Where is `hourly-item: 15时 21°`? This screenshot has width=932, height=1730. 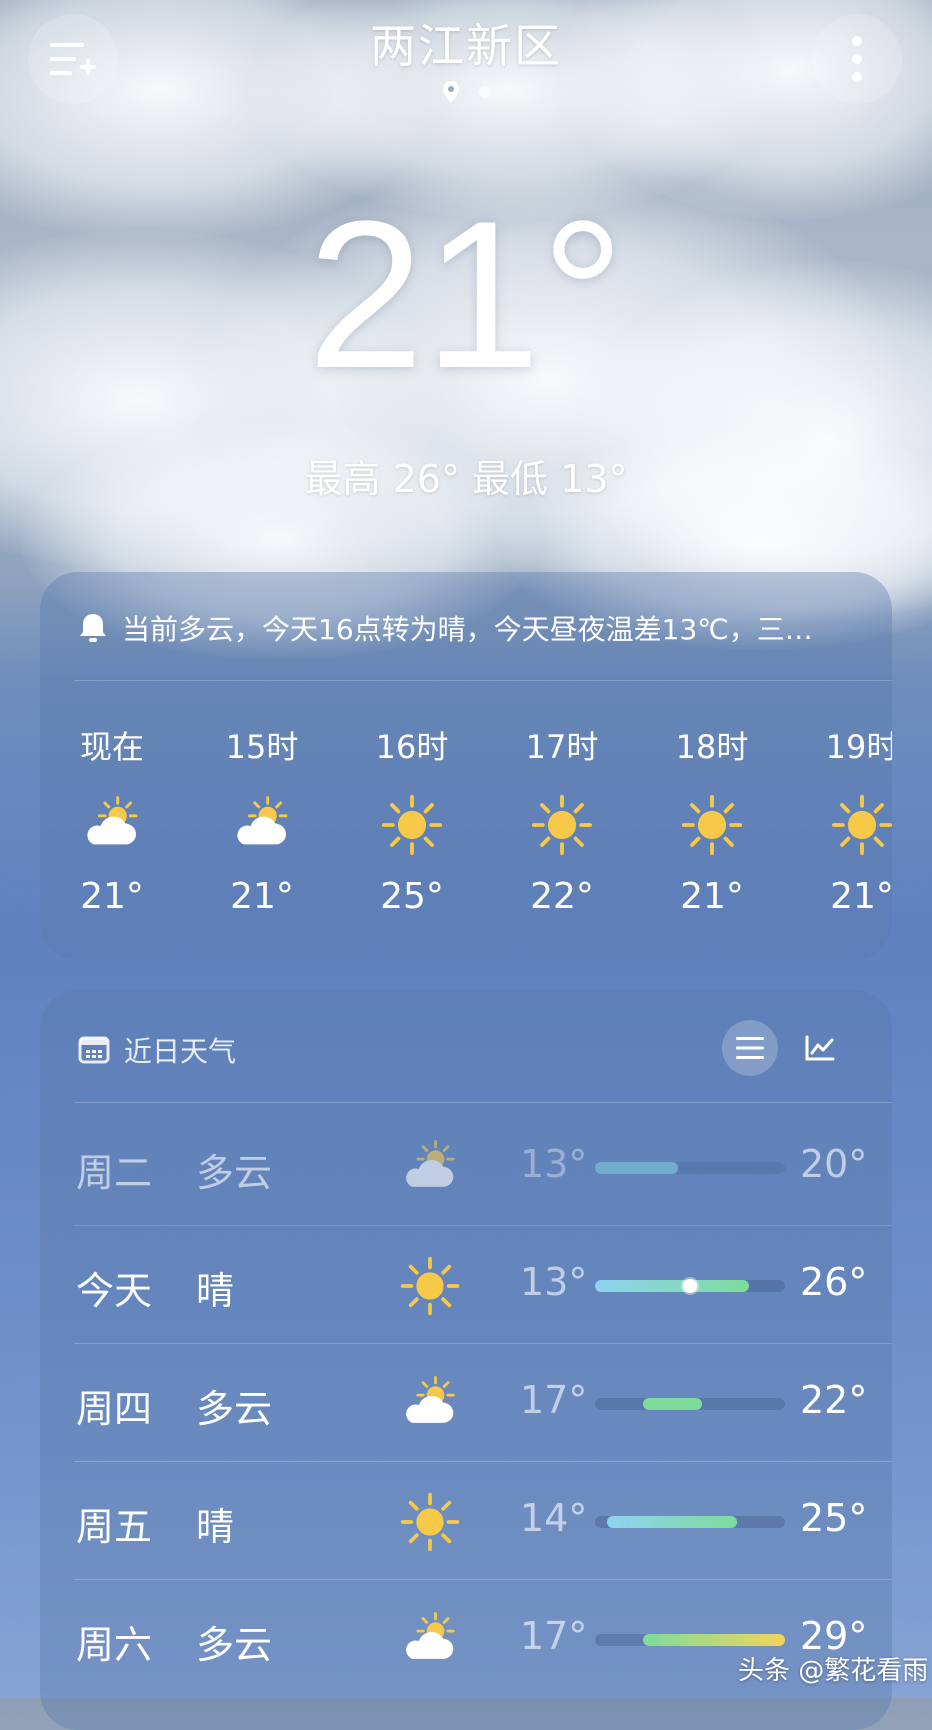 hourly-item: 15时 21° is located at coordinates (262, 814).